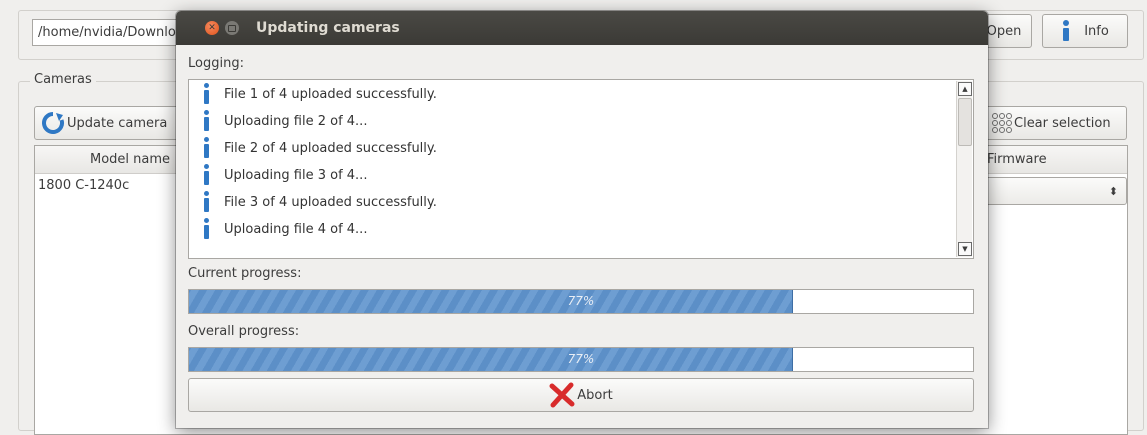 Image resolution: width=1147 pixels, height=435 pixels. What do you see at coordinates (582, 28) in the screenshot?
I see `dialog-titlebar: ✕ Updating cameras` at bounding box center [582, 28].